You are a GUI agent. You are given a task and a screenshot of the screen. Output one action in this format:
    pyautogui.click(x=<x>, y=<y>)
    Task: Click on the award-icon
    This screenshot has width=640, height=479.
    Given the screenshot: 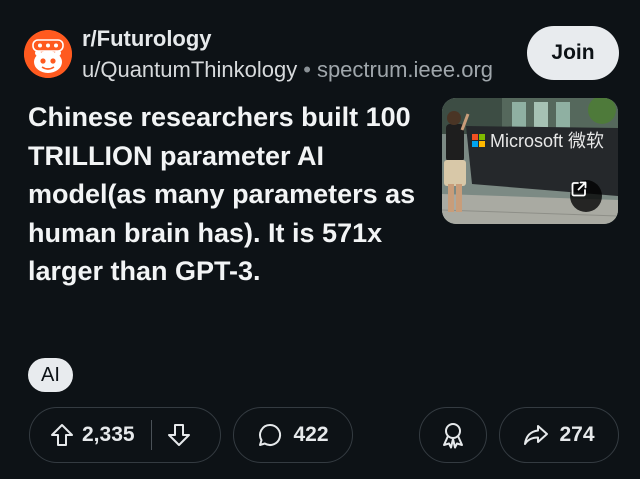 What is the action you would take?
    pyautogui.click(x=453, y=435)
    